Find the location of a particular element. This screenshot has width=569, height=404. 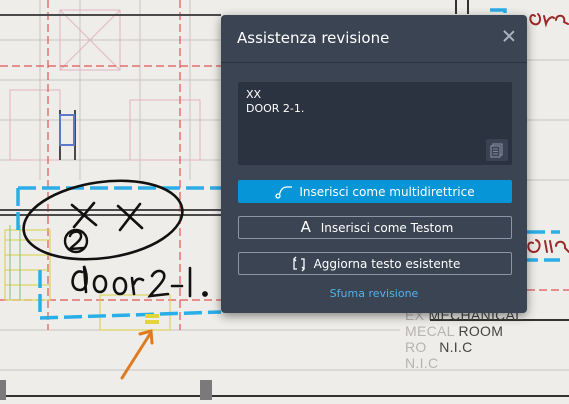

room-label-ghost-2: ME is located at coordinates (416, 331).